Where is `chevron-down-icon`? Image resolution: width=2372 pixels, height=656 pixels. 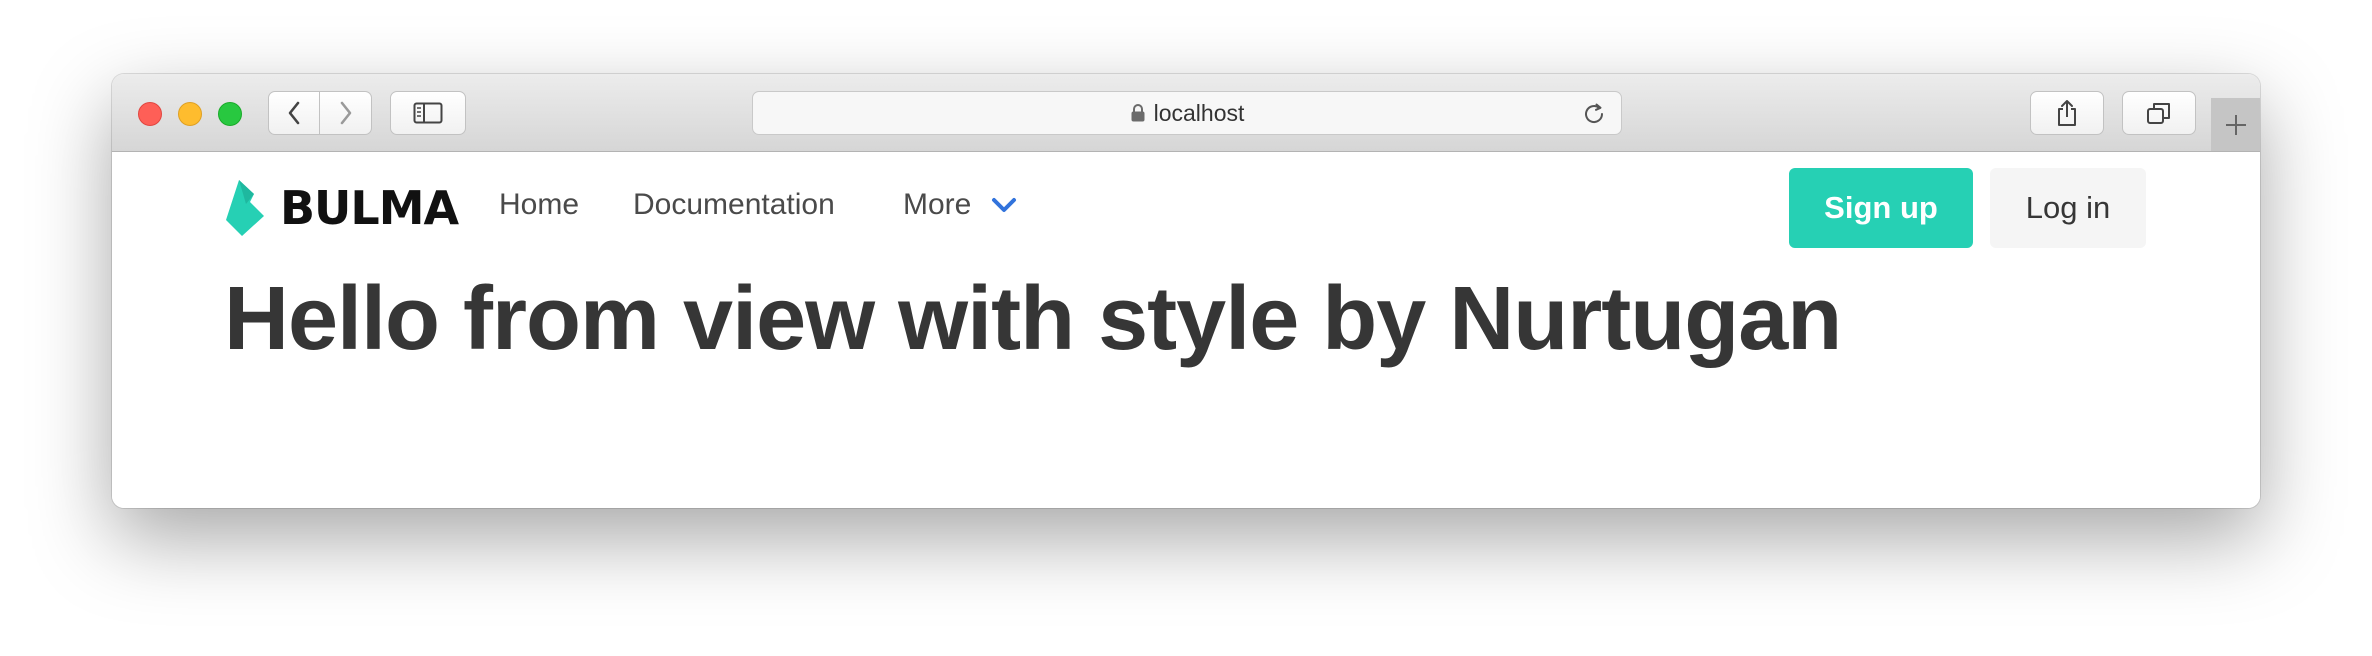
chevron-down-icon is located at coordinates (1004, 205).